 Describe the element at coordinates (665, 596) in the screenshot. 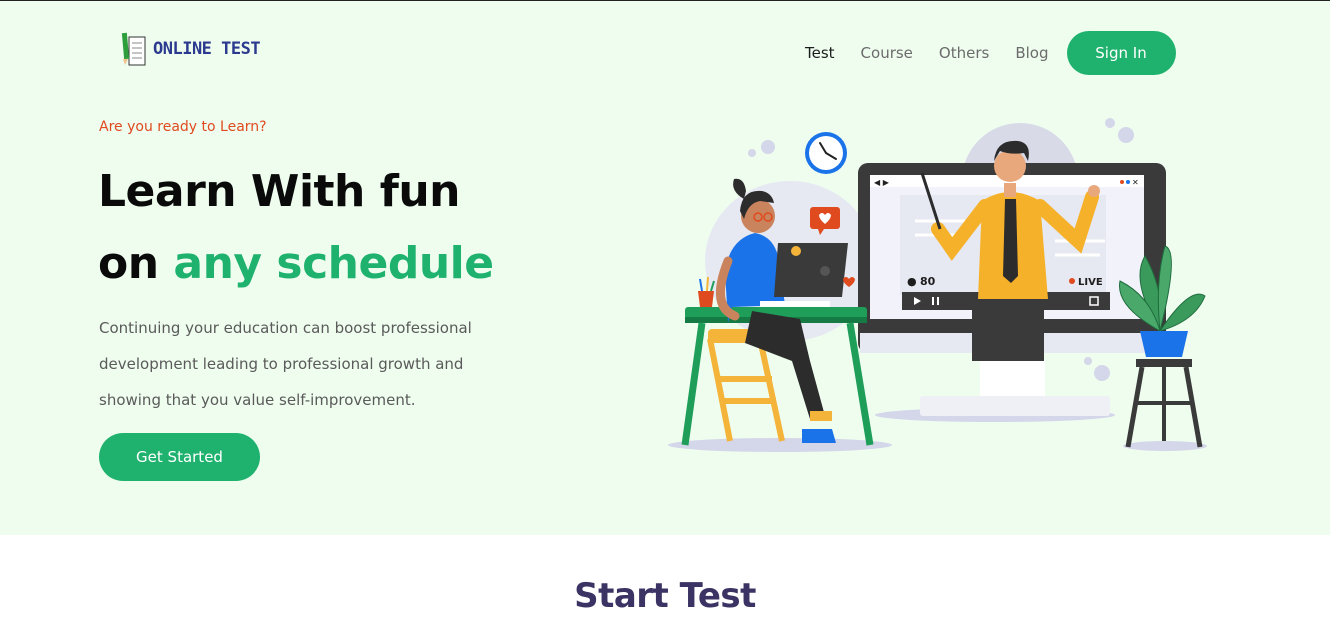

I see `section-title: Start Test` at that location.